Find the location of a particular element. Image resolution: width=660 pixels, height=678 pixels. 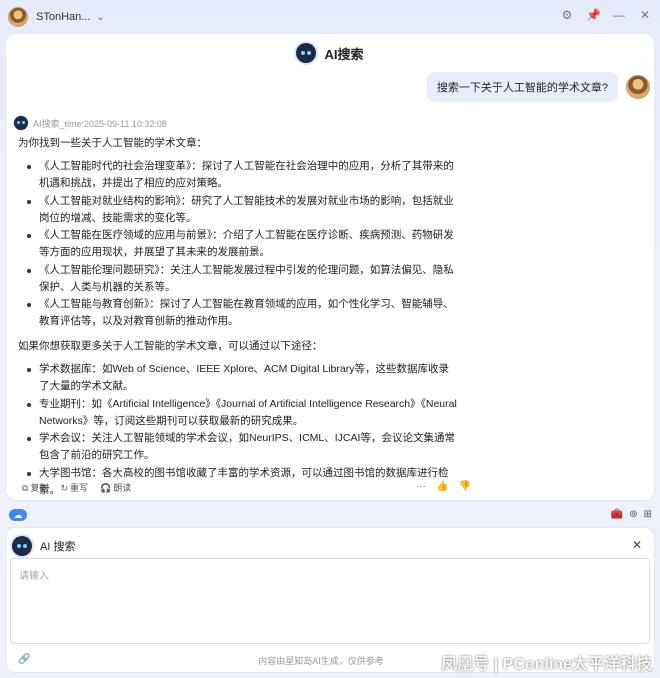

message-feedback: ··· 👍 👎 is located at coordinates (443, 486).